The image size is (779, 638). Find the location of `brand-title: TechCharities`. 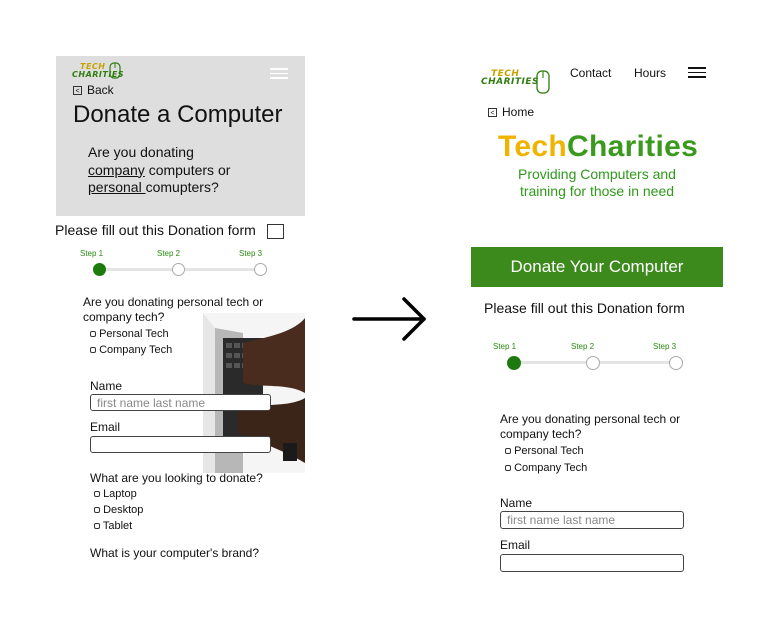

brand-title: TechCharities is located at coordinates (598, 147).